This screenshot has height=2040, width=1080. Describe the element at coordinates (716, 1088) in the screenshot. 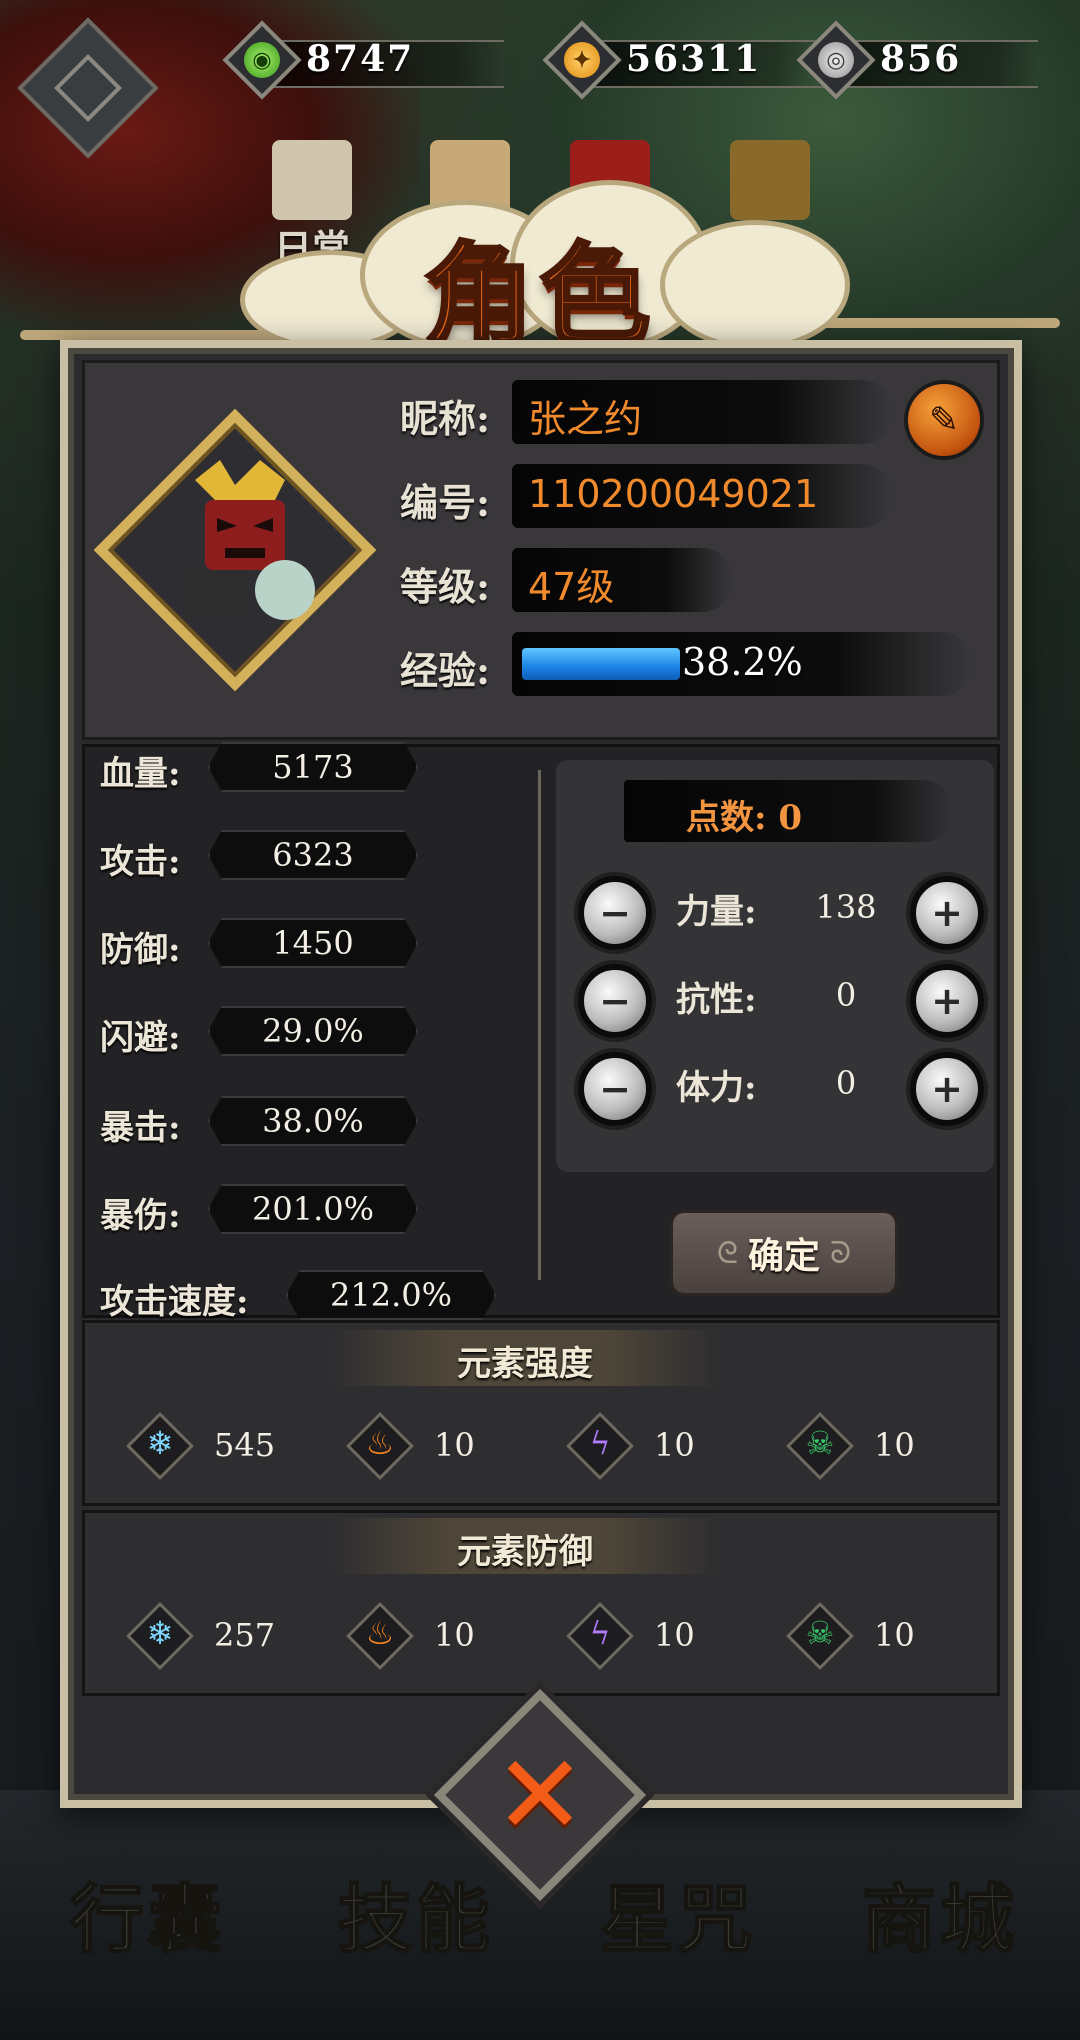

I see `stamina-label: 体力:` at that location.